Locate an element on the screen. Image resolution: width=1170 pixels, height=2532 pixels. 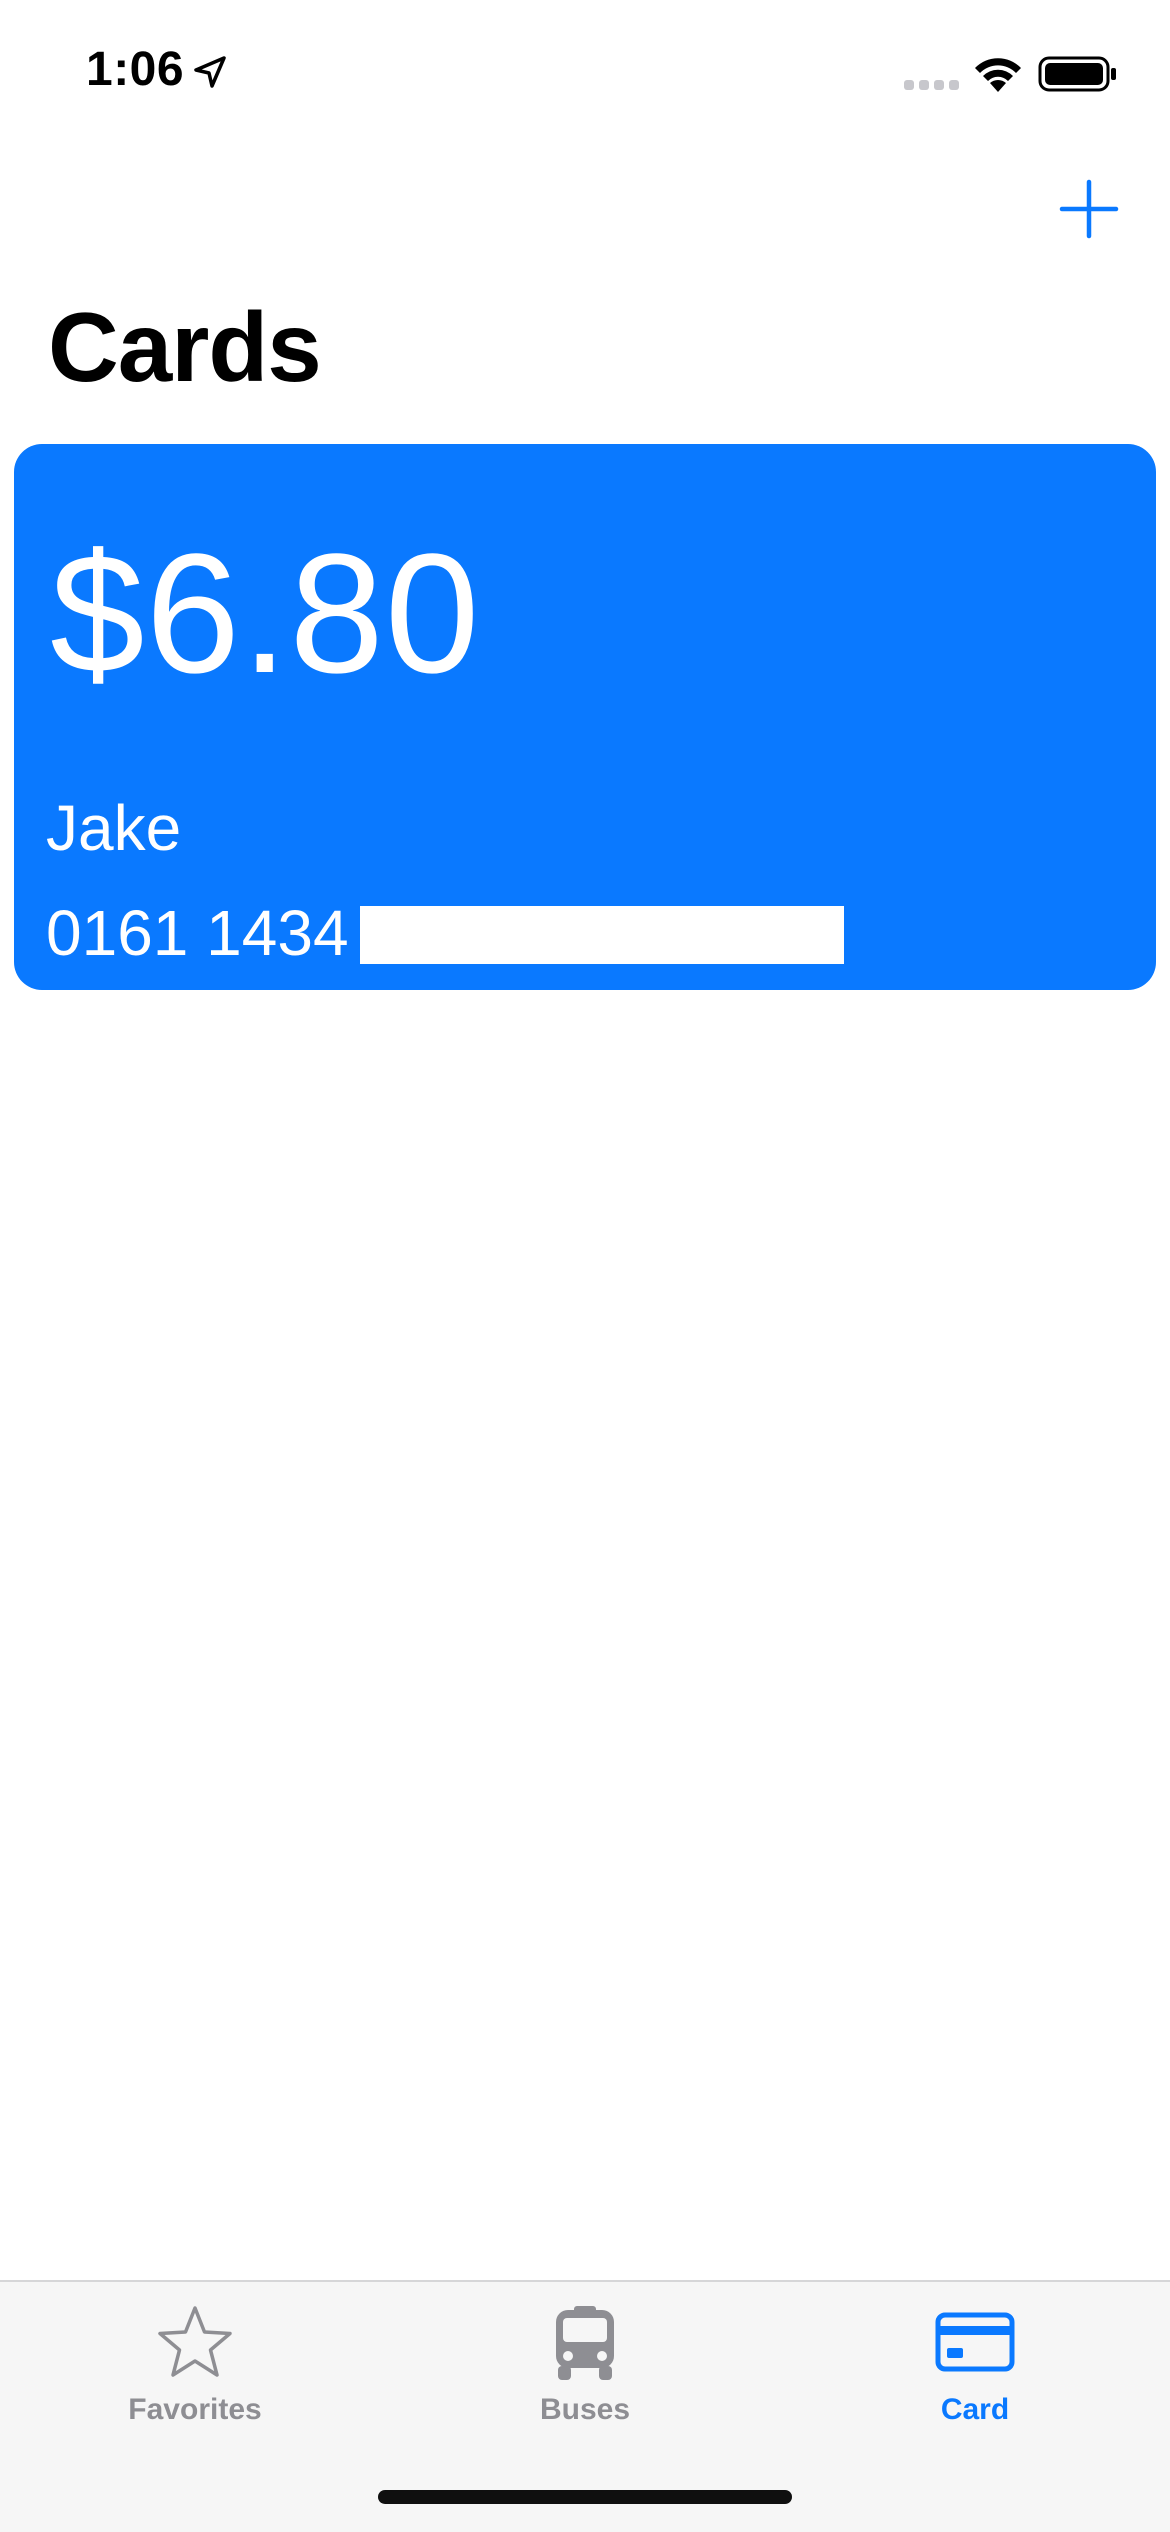
tab-bar: Favorites Buses Card is located at coordinates (585, 2406).